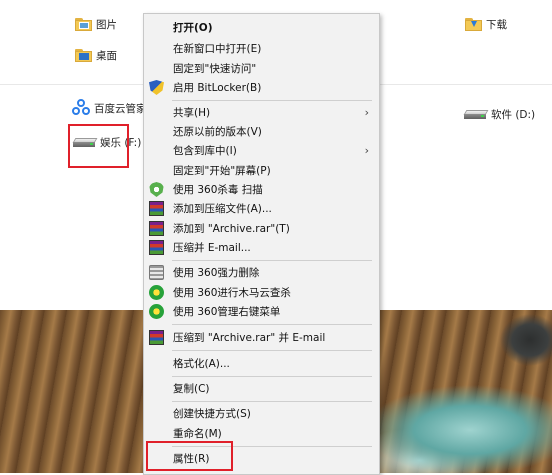  Describe the element at coordinates (261, 228) in the screenshot. I see `menu-item-add-archive-rar: 添加到 "Archive.rar"(T)` at that location.